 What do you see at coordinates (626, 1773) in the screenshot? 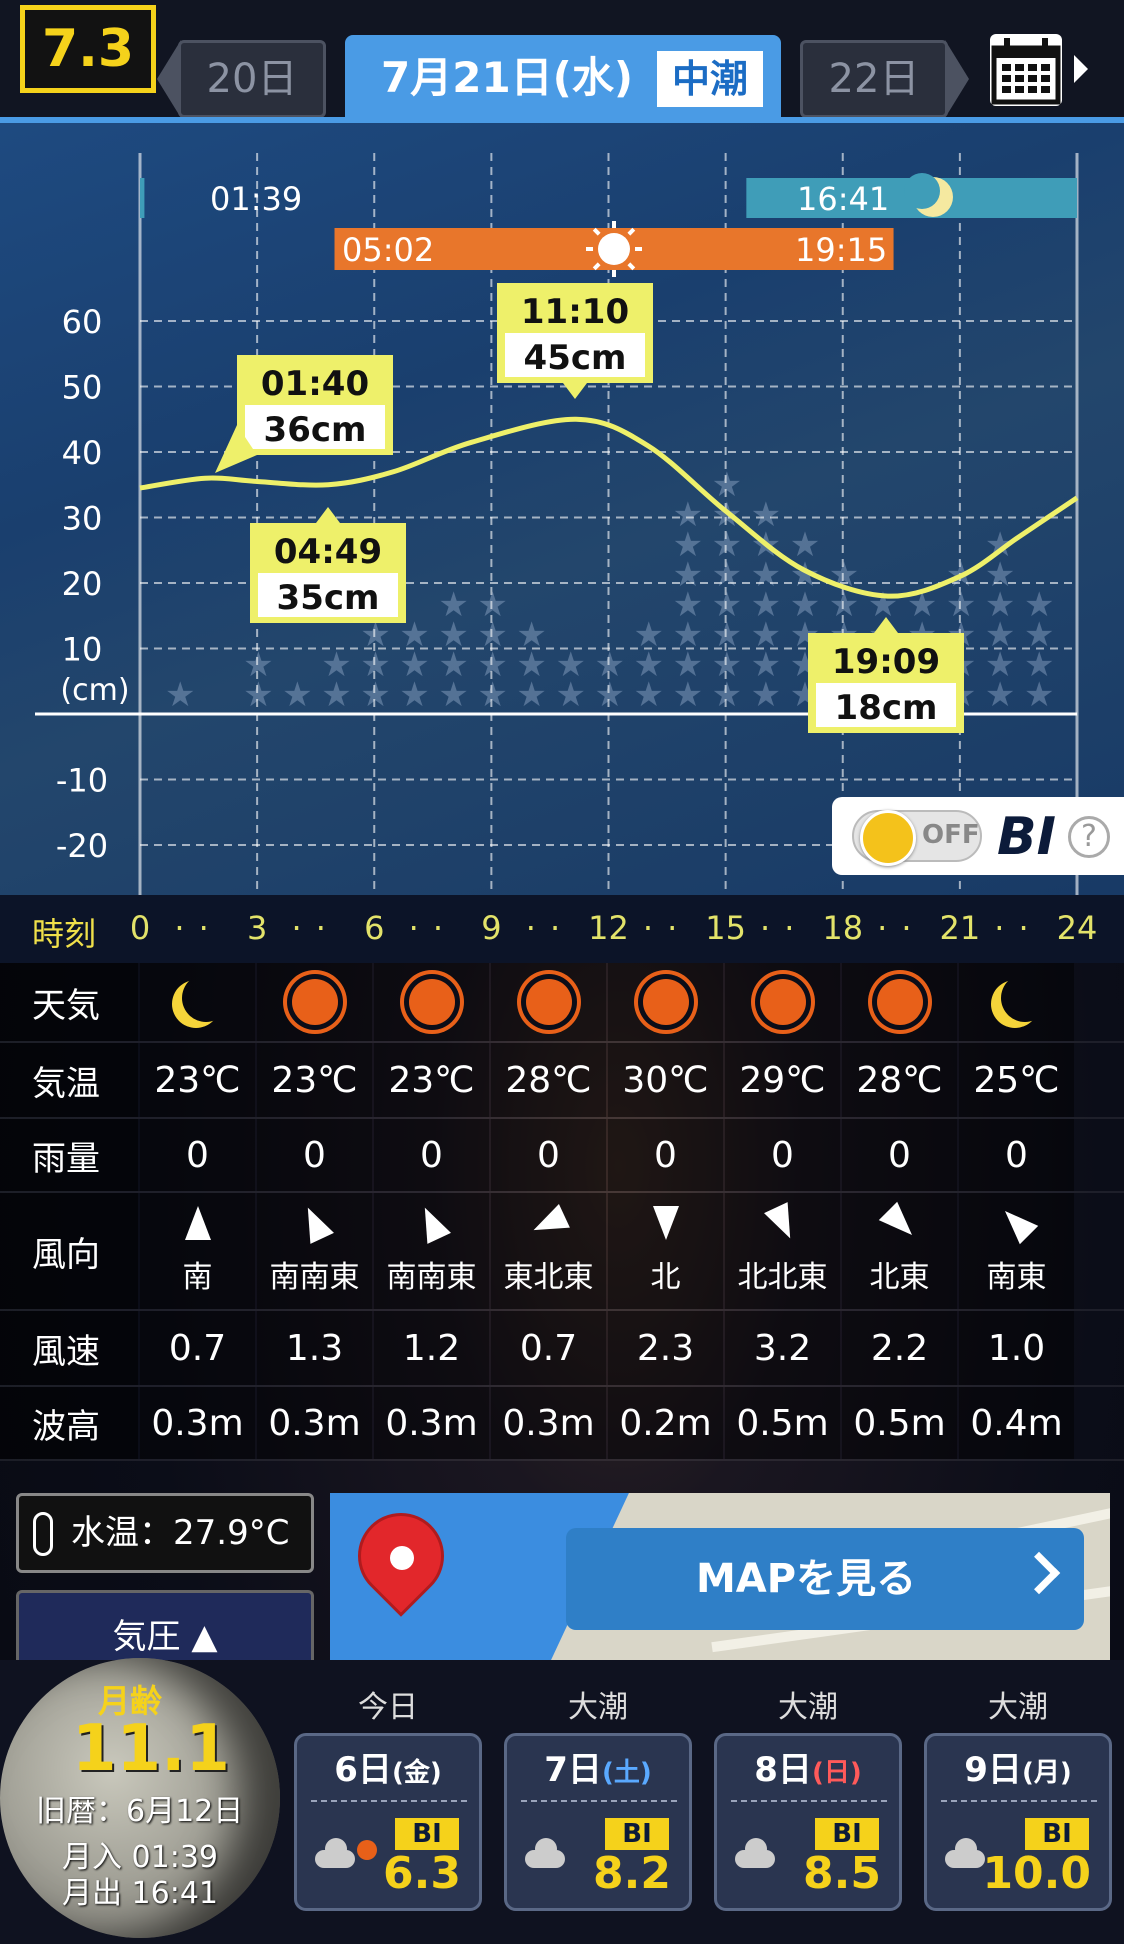
I see `day-of-week: (土)` at bounding box center [626, 1773].